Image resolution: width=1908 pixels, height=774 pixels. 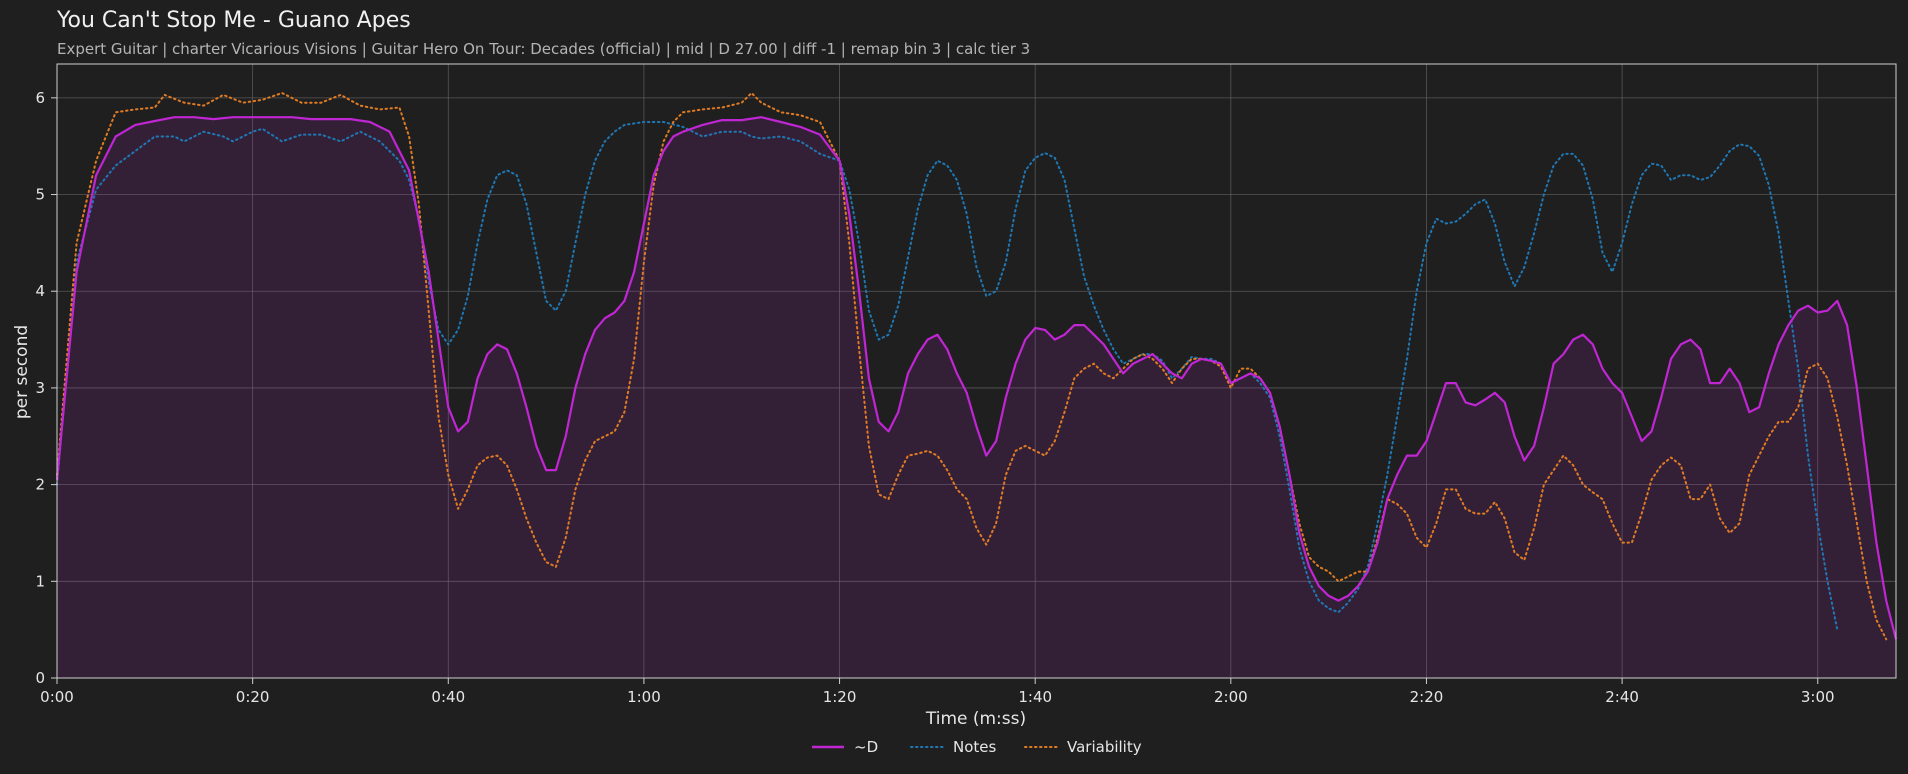 What do you see at coordinates (840, 697) in the screenshot?
I see `x-tick-label: 1:20` at bounding box center [840, 697].